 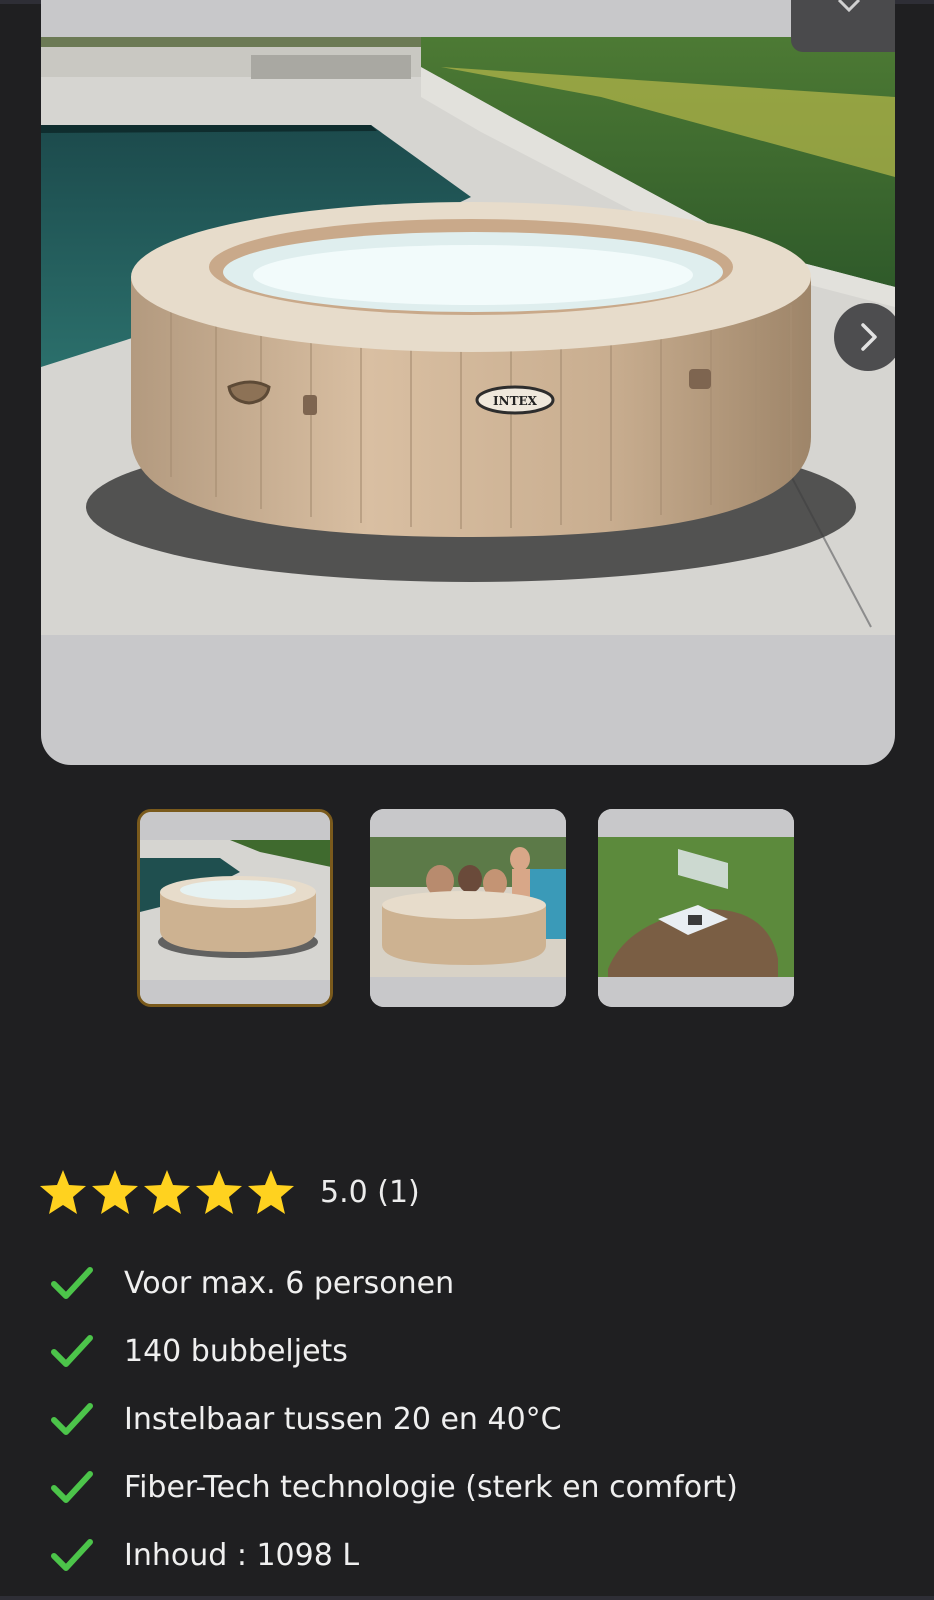 I want to click on star-rating, so click(x=167, y=1192).